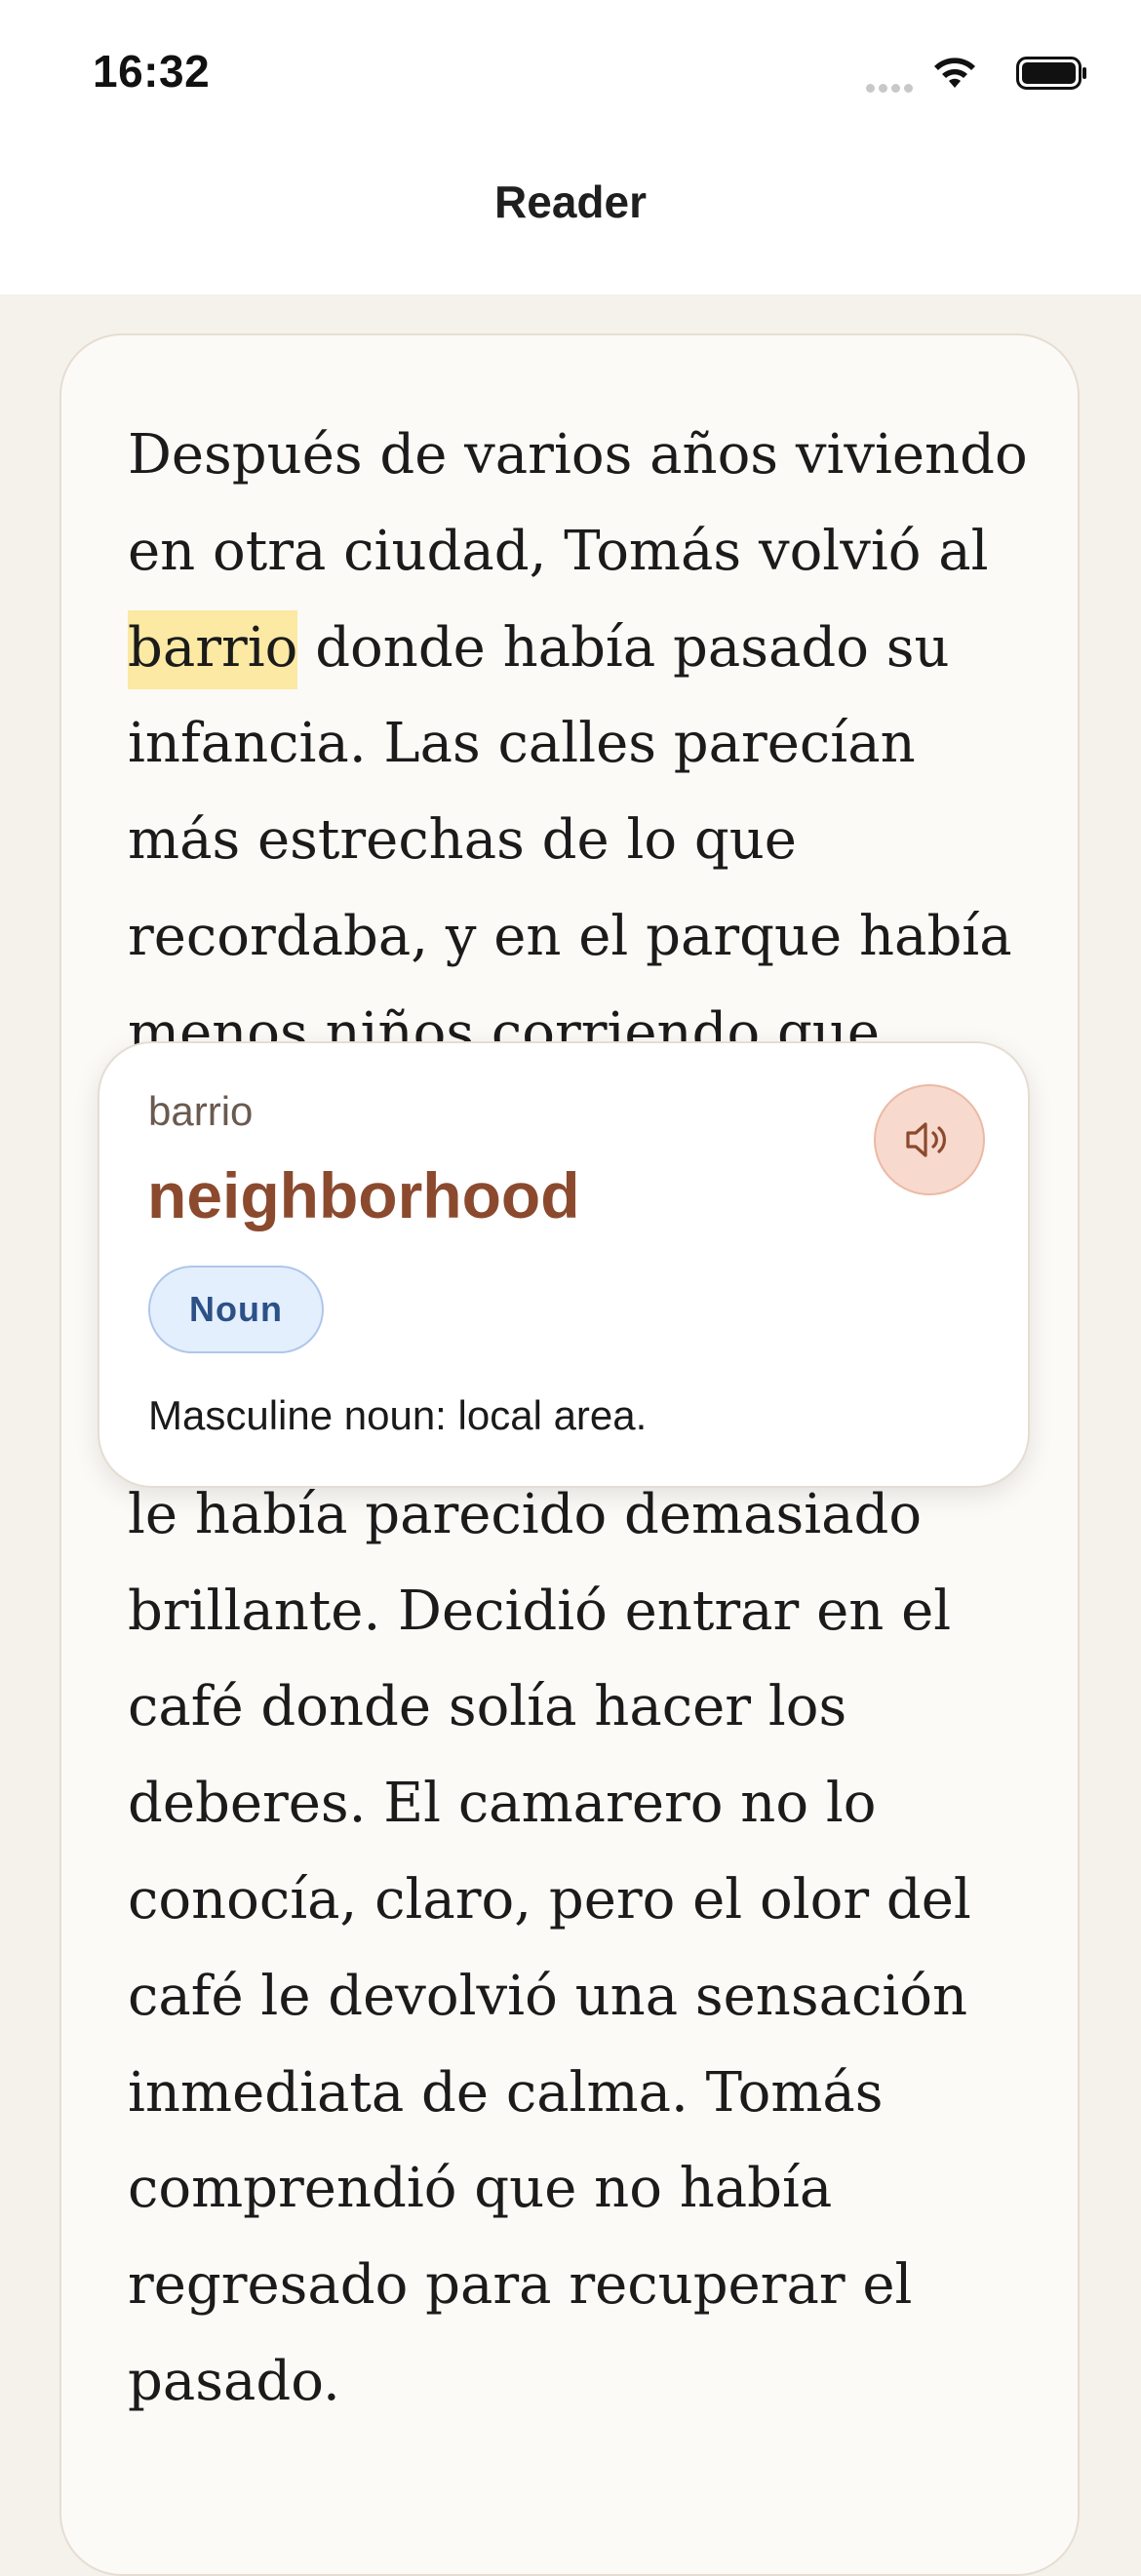 This screenshot has width=1141, height=2576. I want to click on battery-icon, so click(1051, 73).